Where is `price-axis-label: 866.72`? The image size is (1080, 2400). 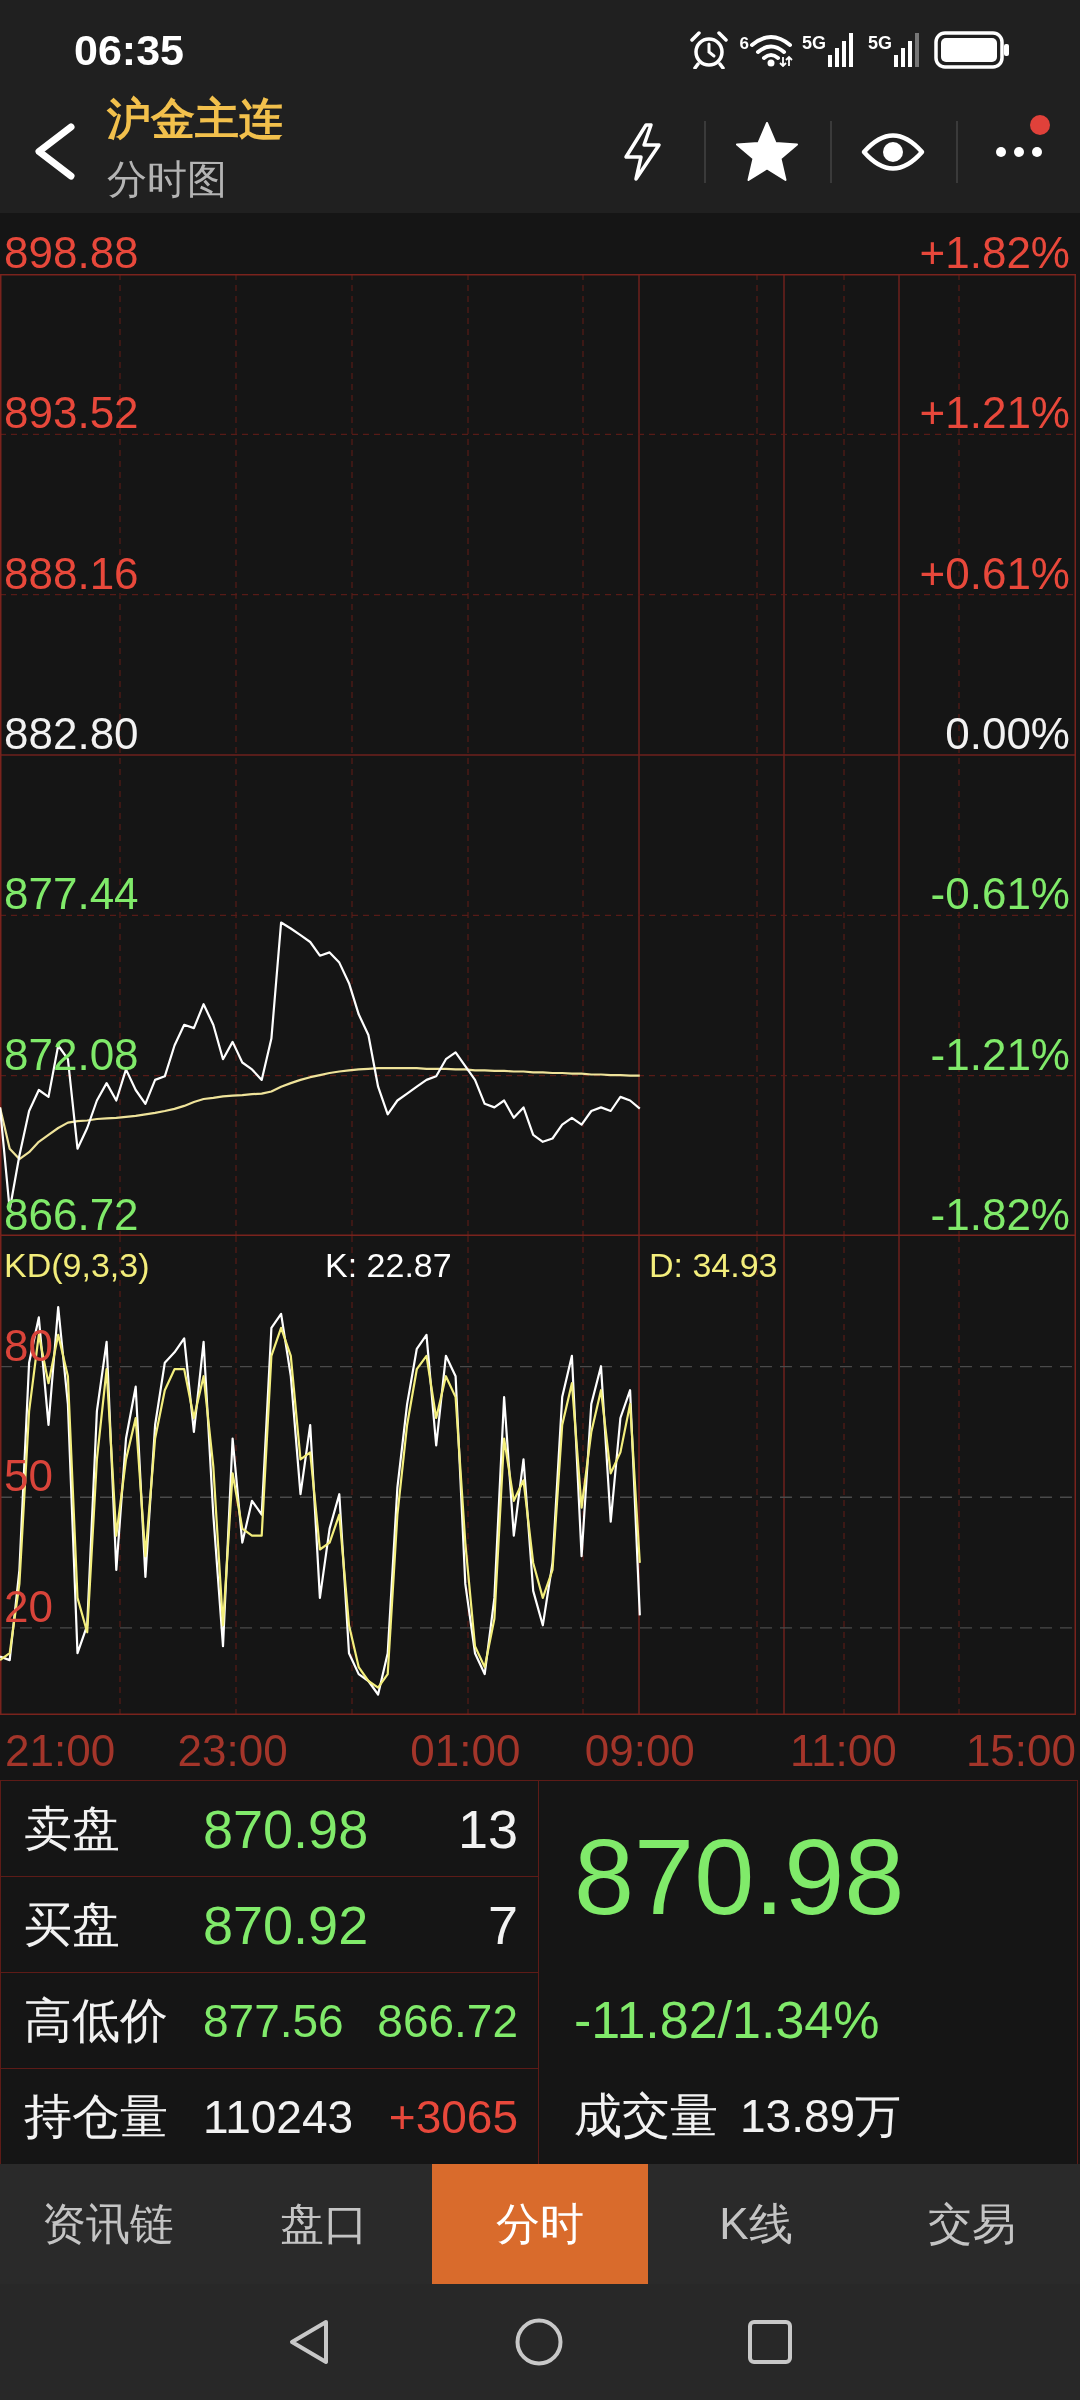 price-axis-label: 866.72 is located at coordinates (71, 1215).